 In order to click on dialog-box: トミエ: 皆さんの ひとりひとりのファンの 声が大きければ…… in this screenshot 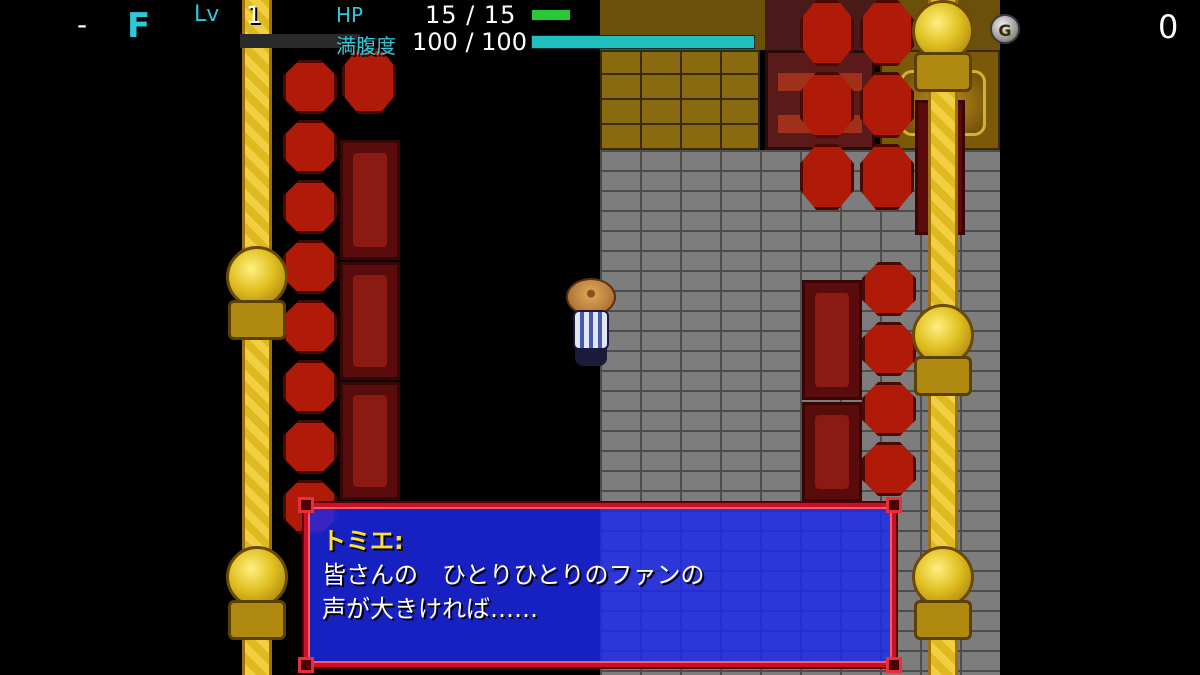, I will do `click(600, 585)`.